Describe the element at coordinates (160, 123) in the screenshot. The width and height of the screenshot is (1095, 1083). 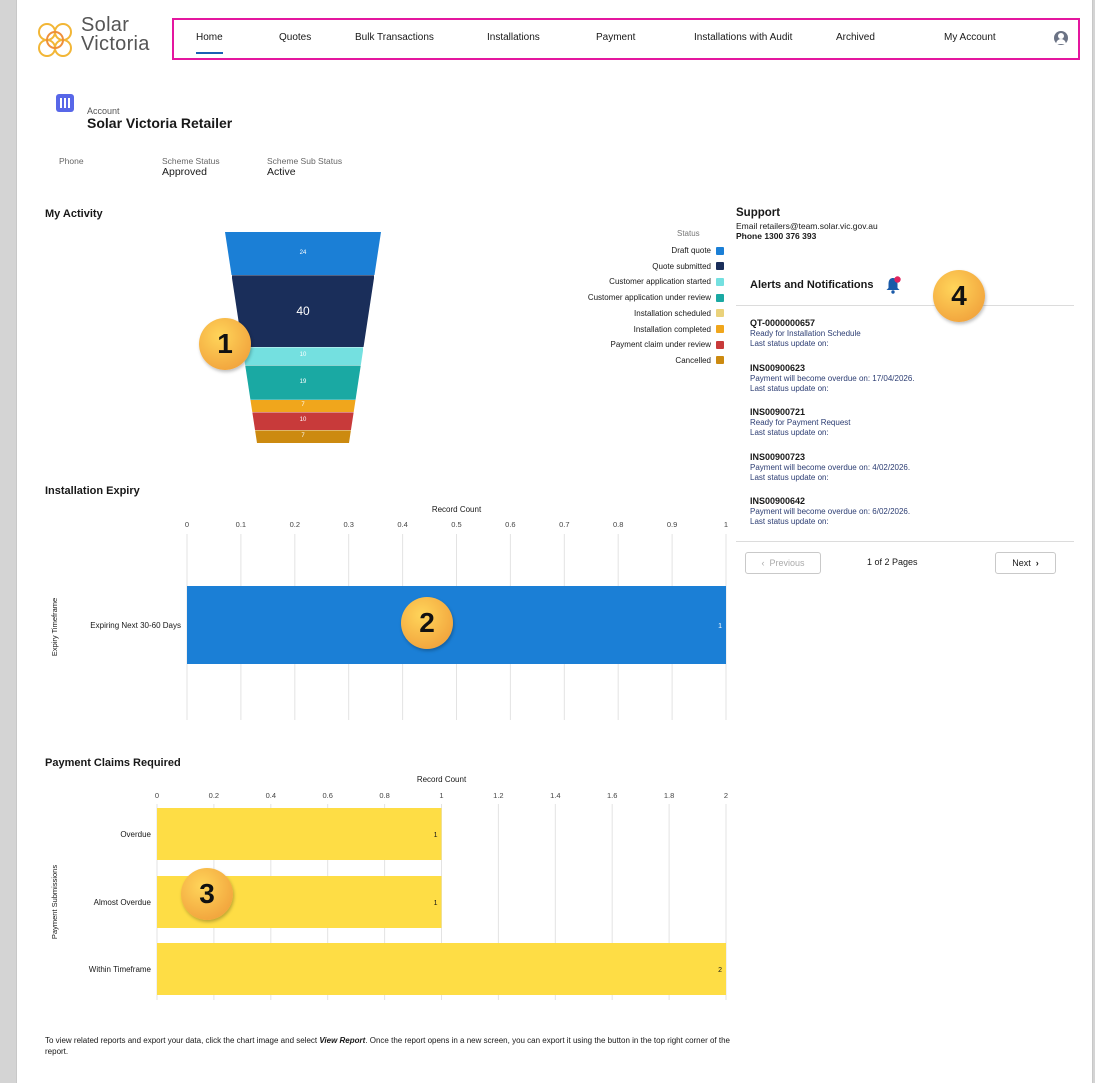
I see `account-name: Solar Victoria Retailer` at that location.